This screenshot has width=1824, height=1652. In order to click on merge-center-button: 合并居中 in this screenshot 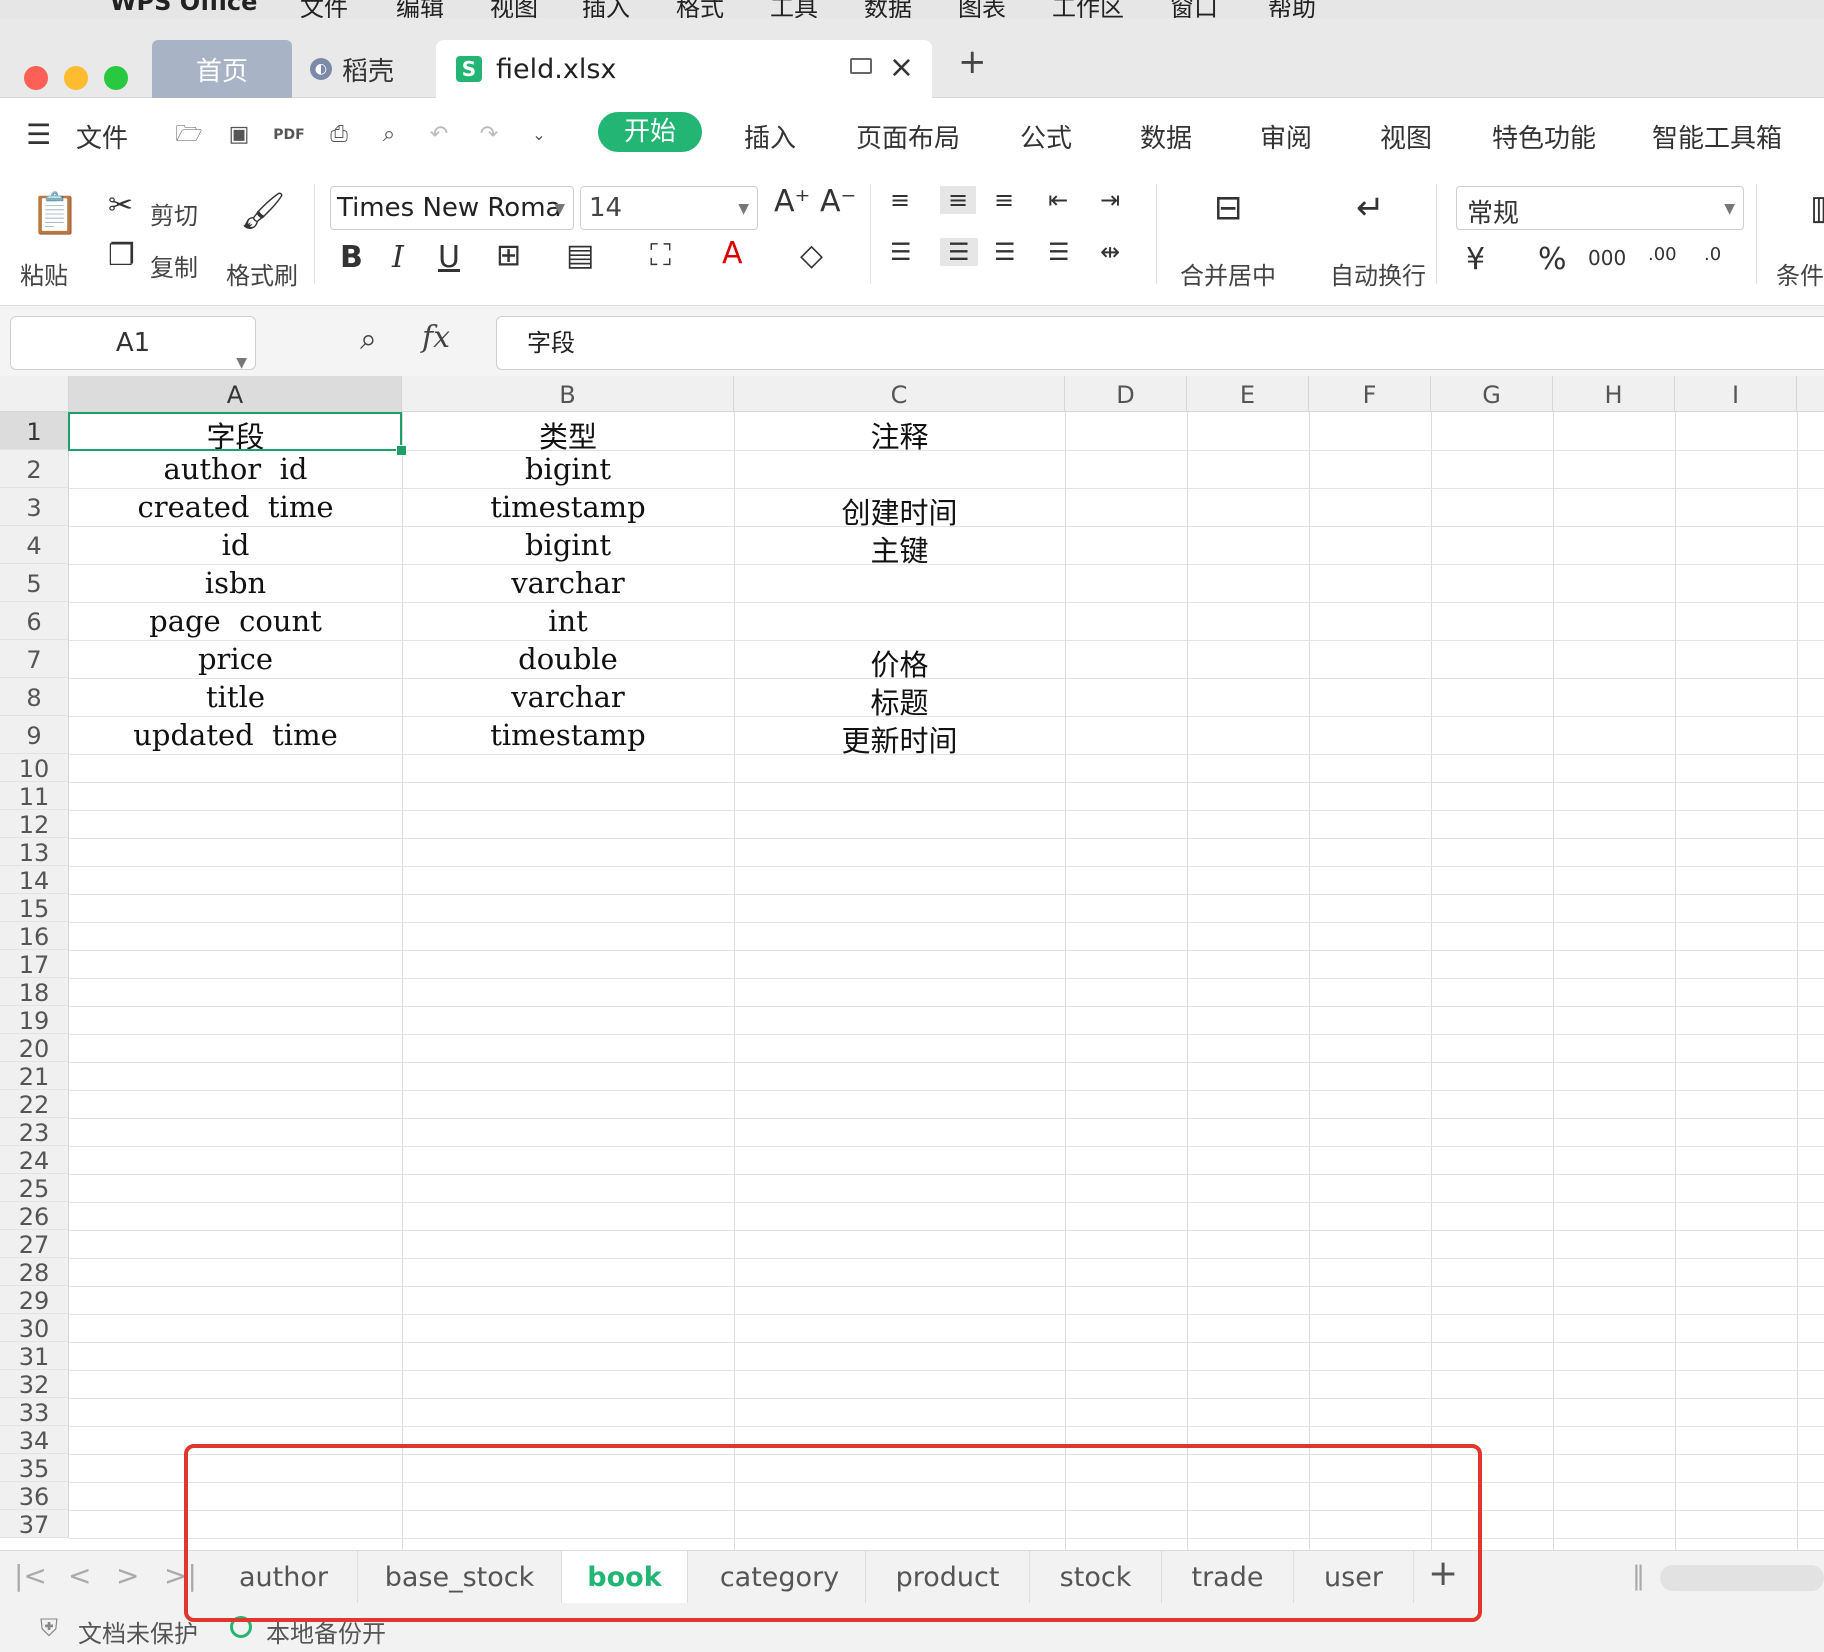, I will do `click(1228, 273)`.